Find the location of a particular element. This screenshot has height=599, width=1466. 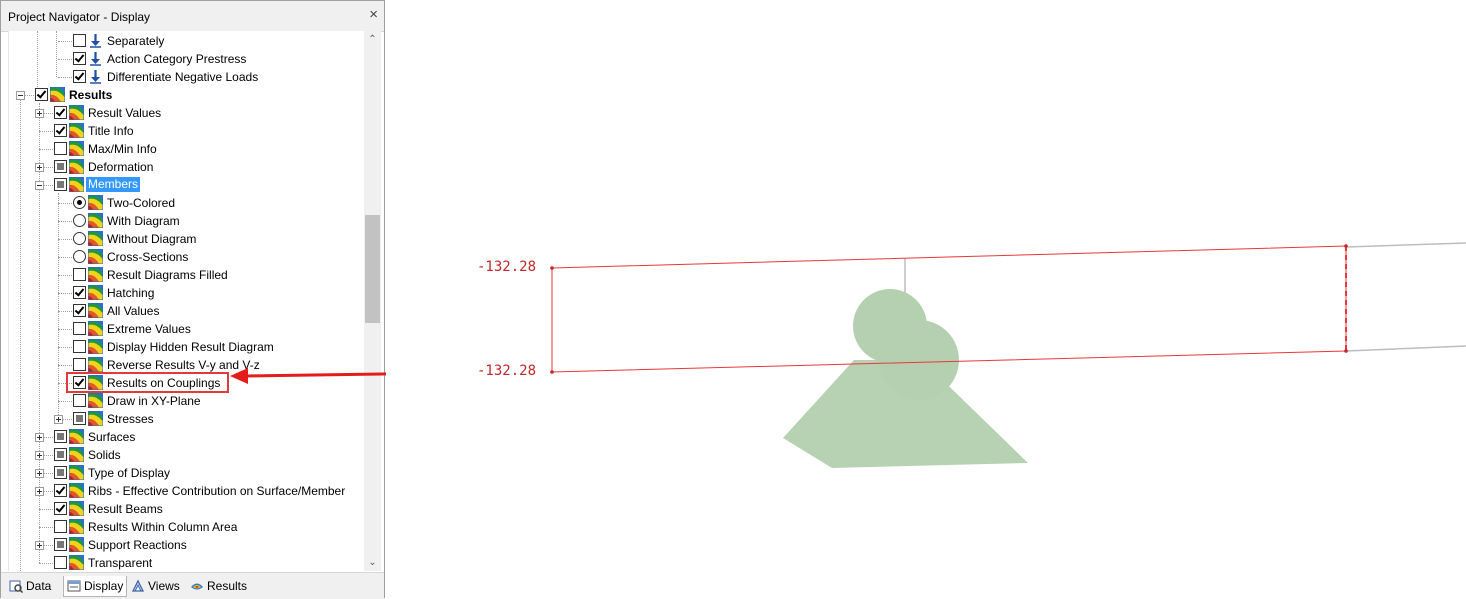

tree-item-results: Results is located at coordinates (187, 95).